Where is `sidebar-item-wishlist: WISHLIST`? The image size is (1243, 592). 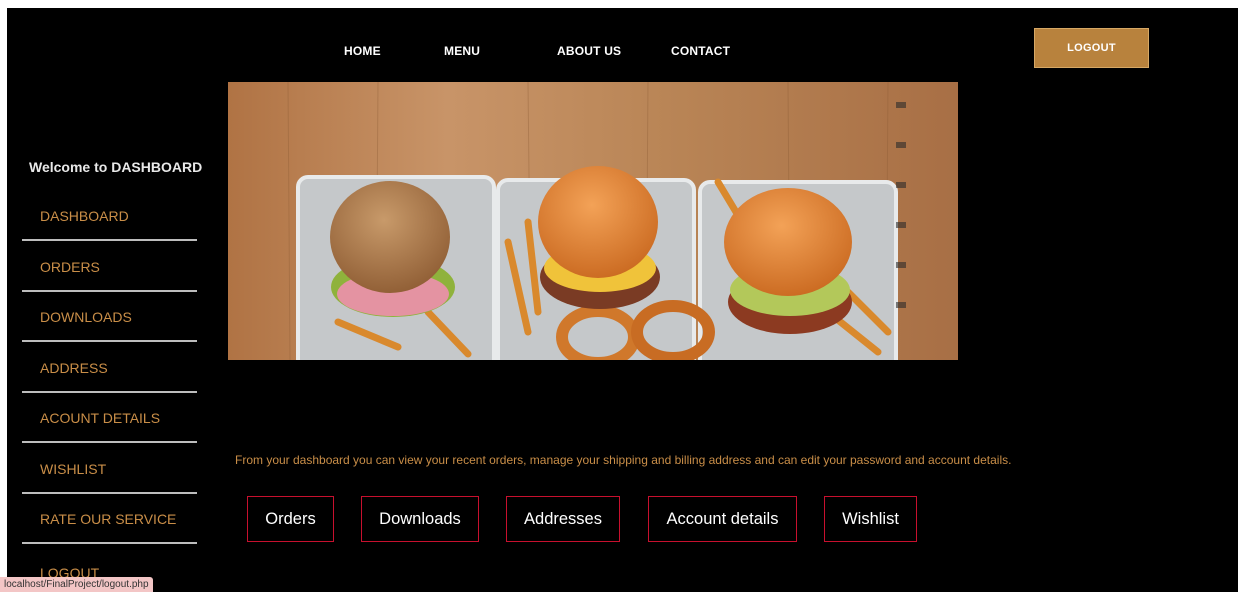
sidebar-item-wishlist: WISHLIST is located at coordinates (109, 469).